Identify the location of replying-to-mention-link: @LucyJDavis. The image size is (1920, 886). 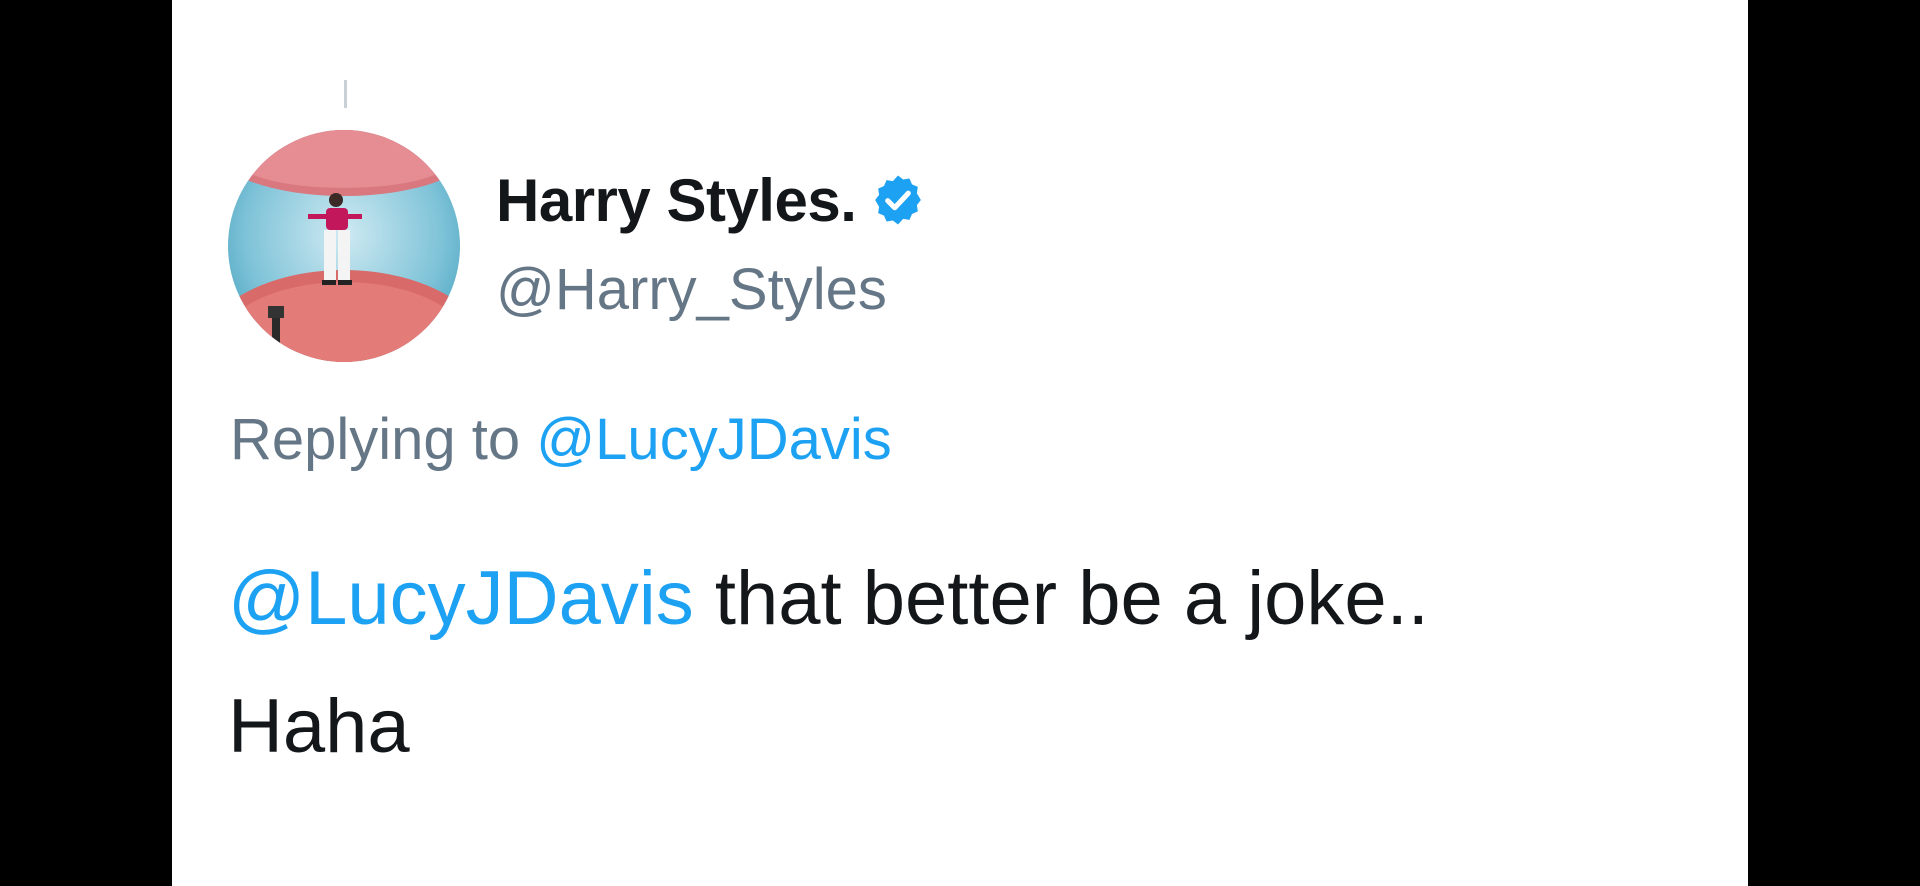
(713, 439).